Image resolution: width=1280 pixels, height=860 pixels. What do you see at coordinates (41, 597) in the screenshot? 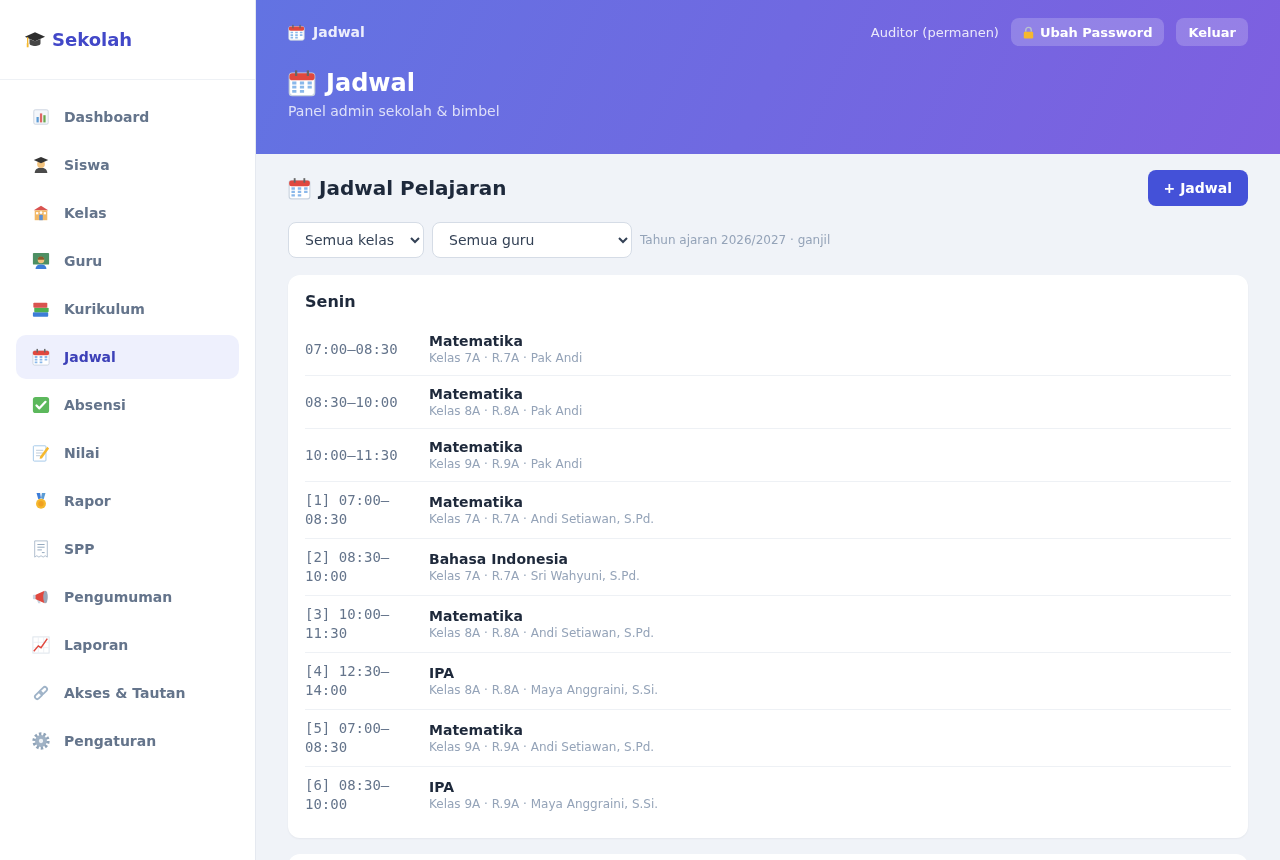
I see `megaphone-icon` at bounding box center [41, 597].